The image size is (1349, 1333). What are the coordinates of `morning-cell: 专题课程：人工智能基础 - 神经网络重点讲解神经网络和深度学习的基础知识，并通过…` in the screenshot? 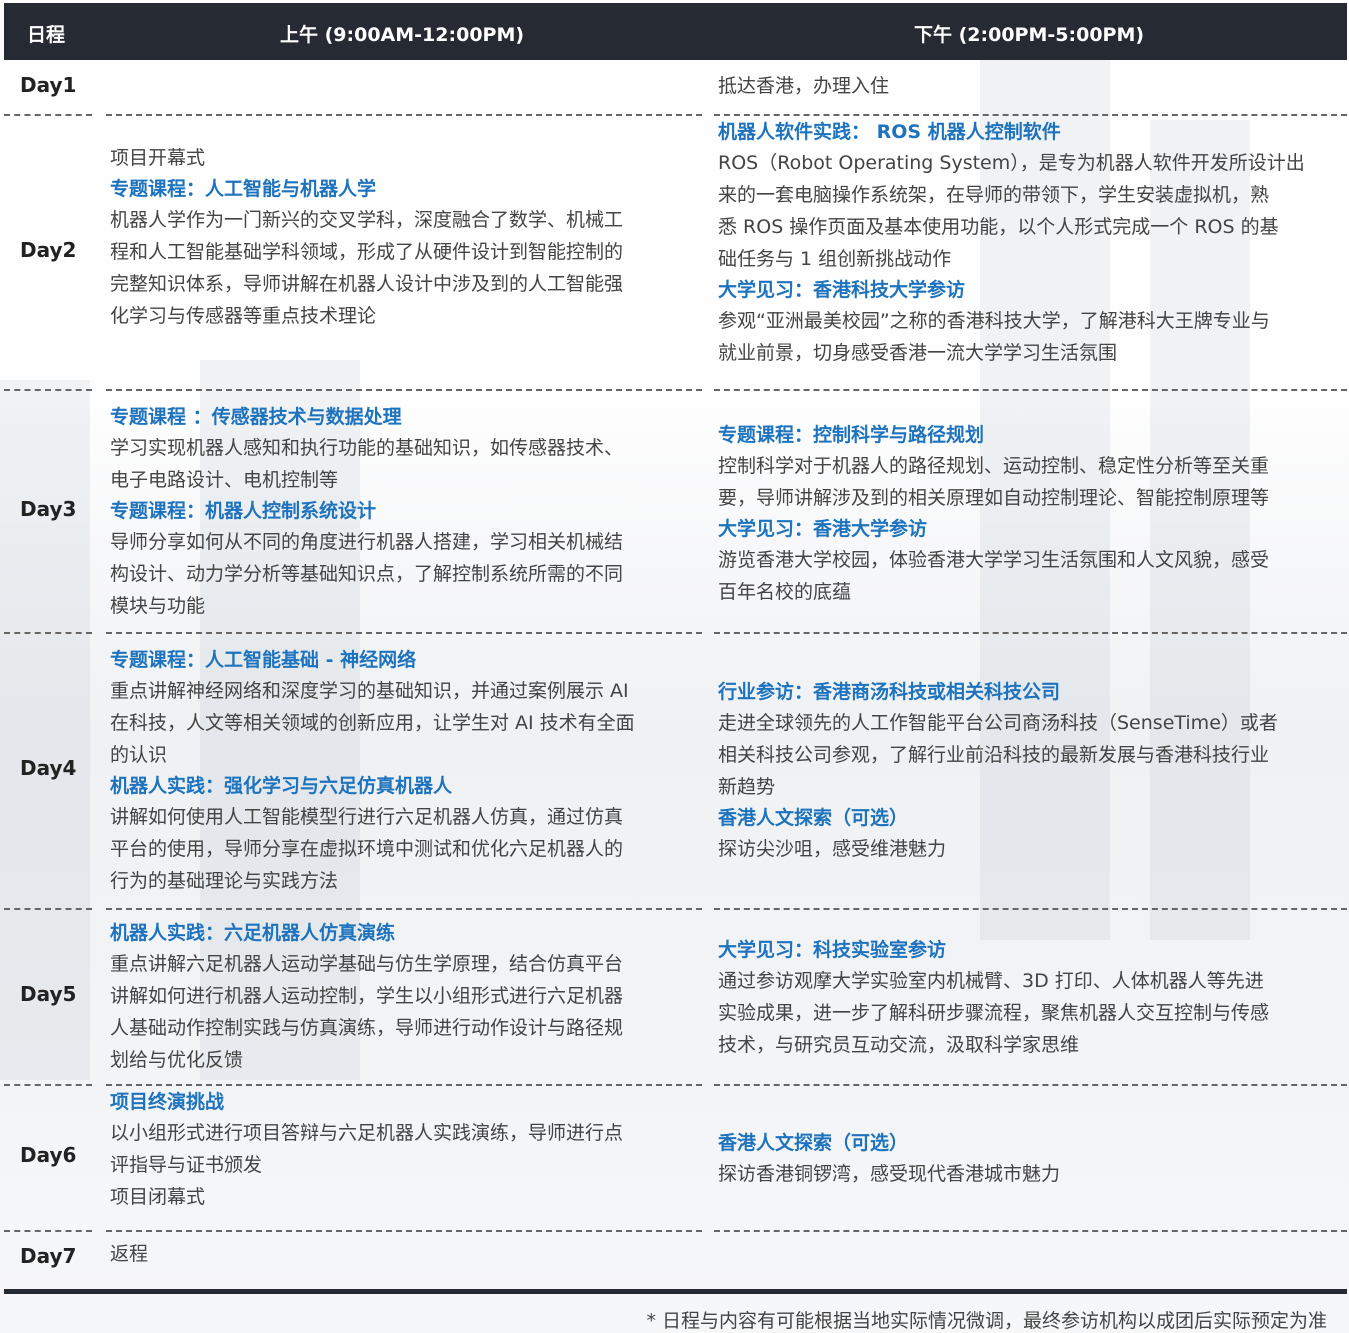 It's located at (410, 771).